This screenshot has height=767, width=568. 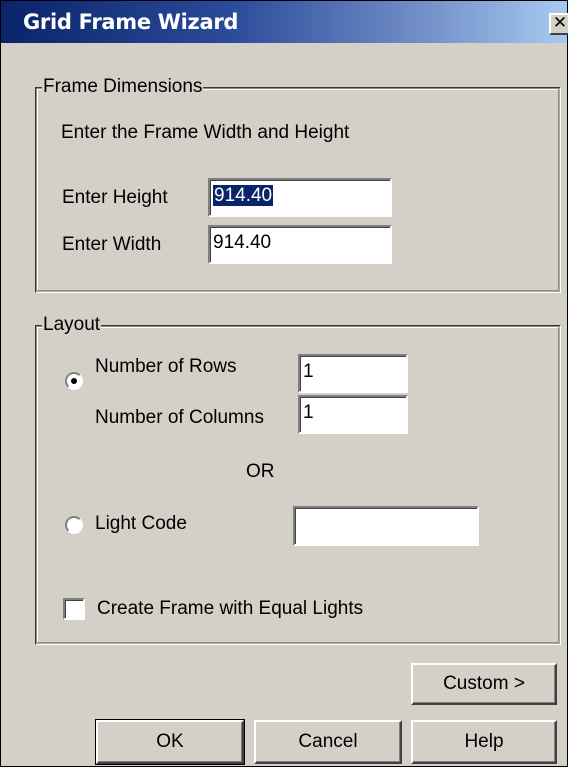 I want to click on layout-group-label: Layout, so click(x=72, y=325).